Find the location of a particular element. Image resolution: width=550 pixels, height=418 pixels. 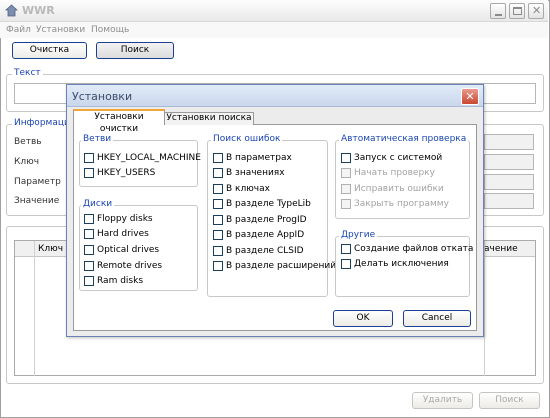

auto-checkbox-row: Запуск с системой is located at coordinates (395, 157).